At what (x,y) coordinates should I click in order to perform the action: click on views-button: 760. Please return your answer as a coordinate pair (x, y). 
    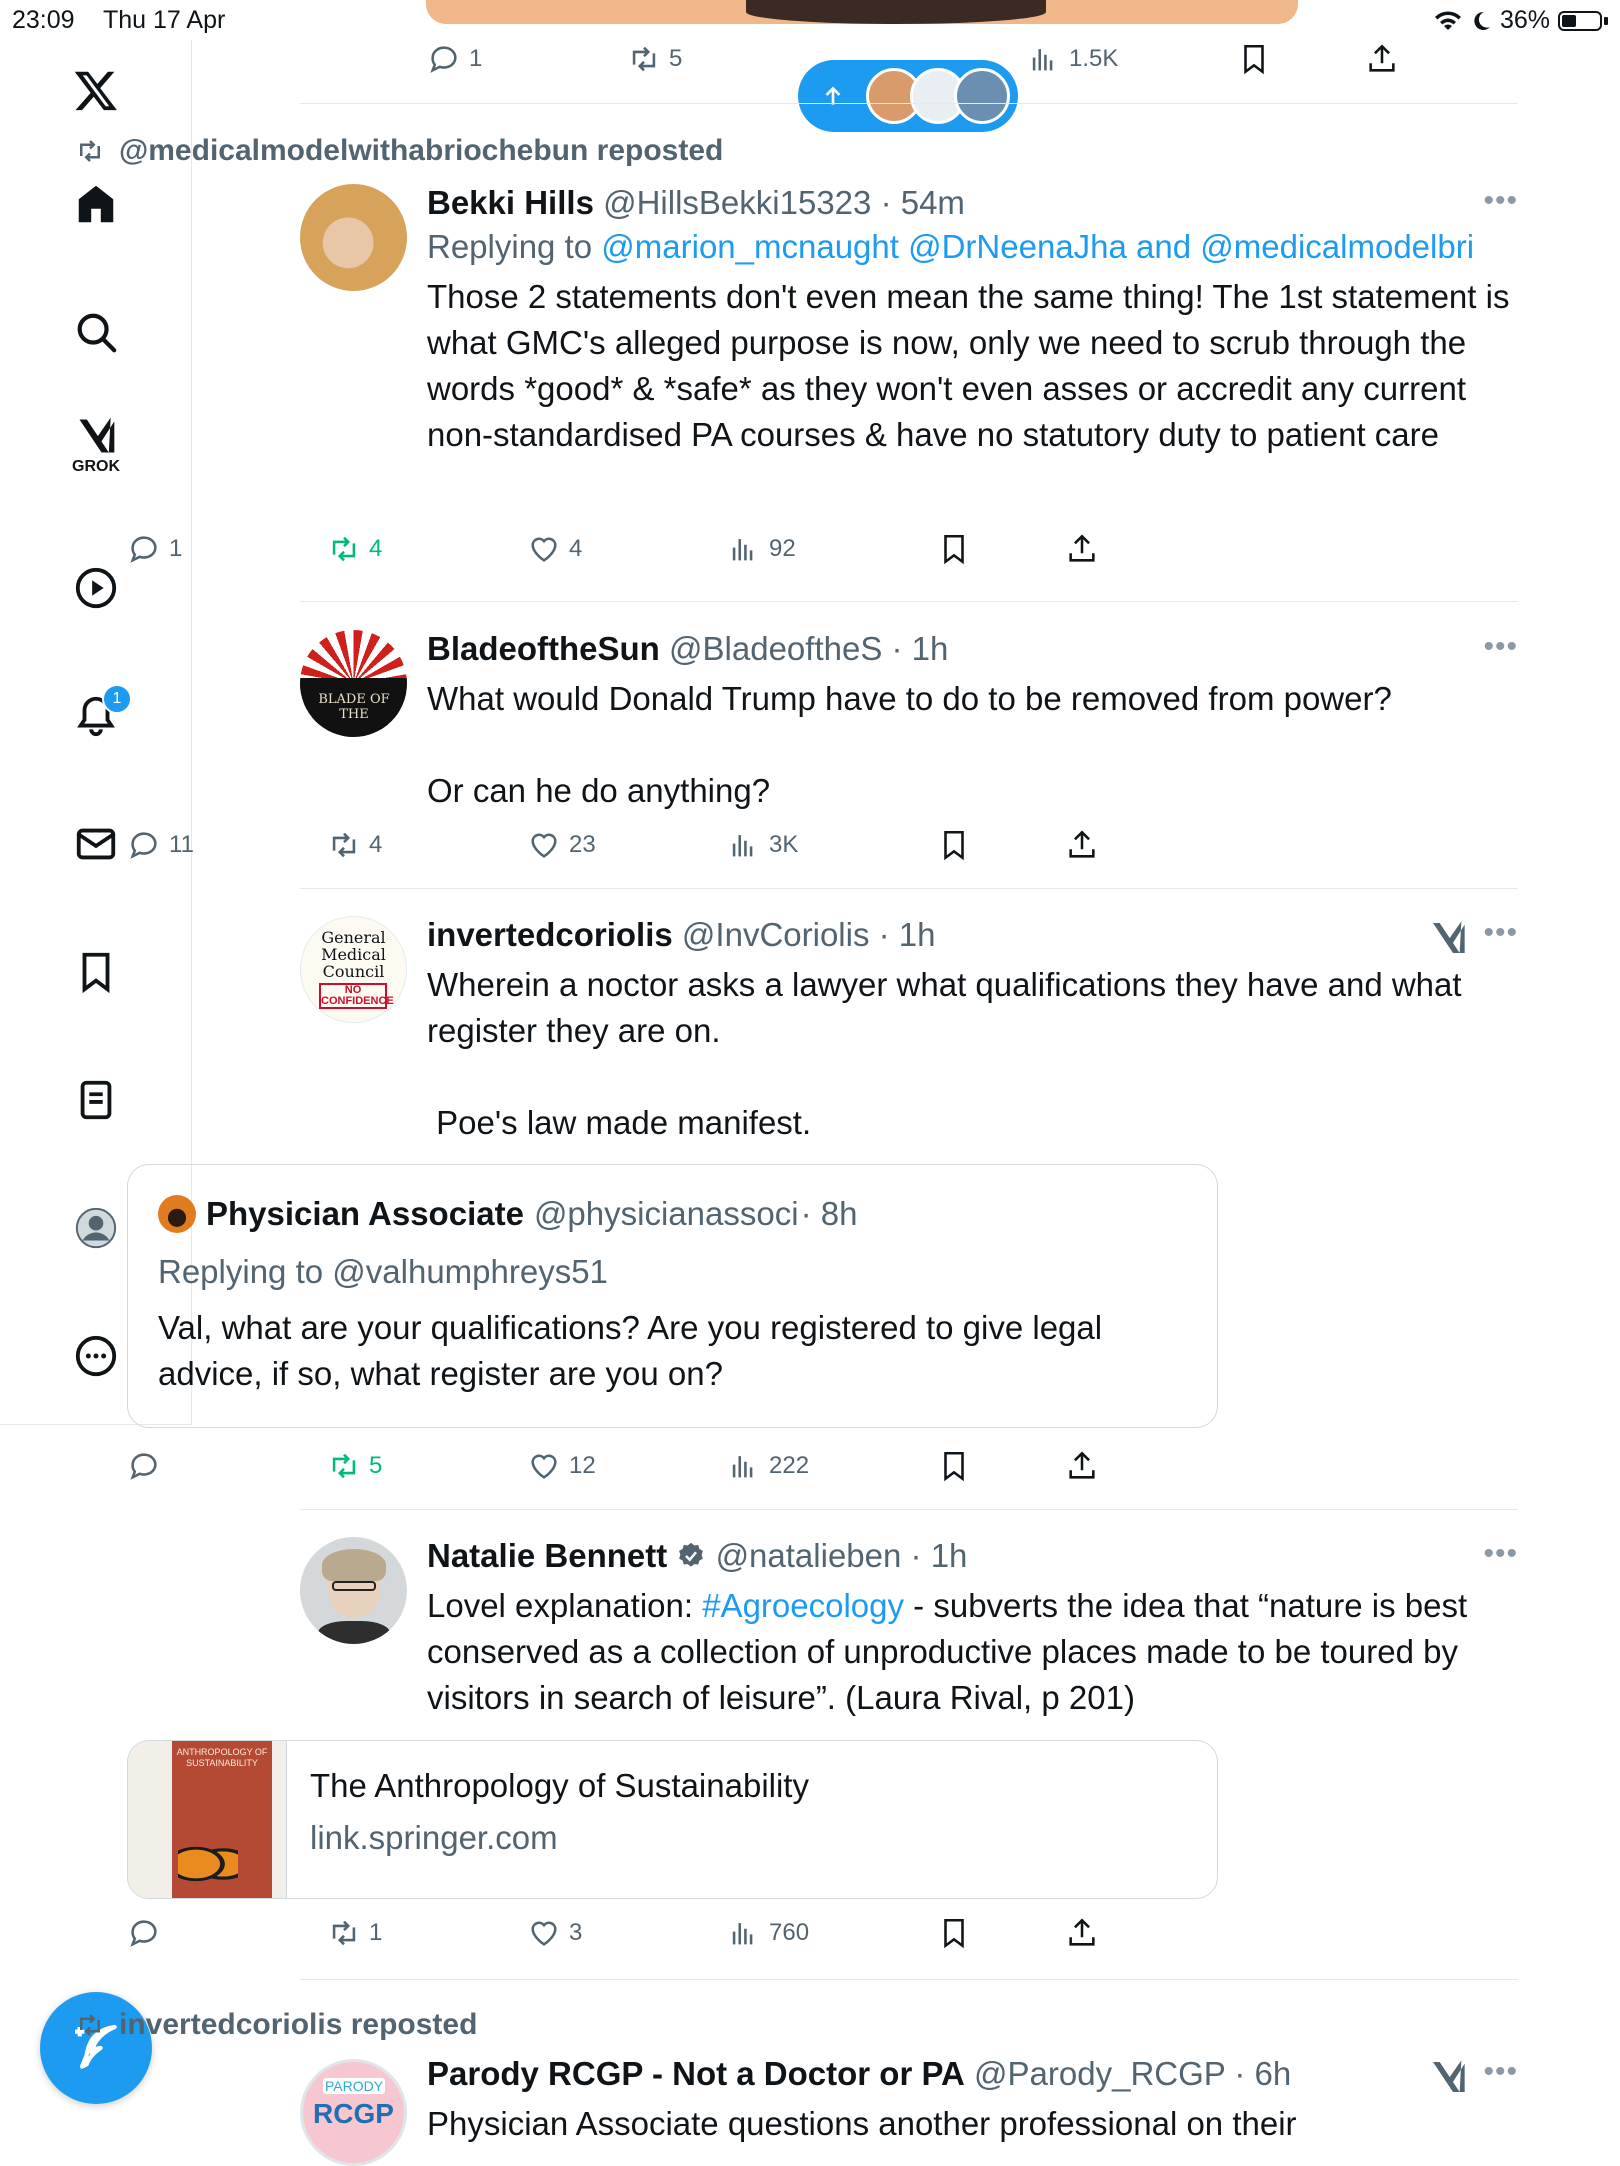
    Looking at the image, I should click on (768, 1933).